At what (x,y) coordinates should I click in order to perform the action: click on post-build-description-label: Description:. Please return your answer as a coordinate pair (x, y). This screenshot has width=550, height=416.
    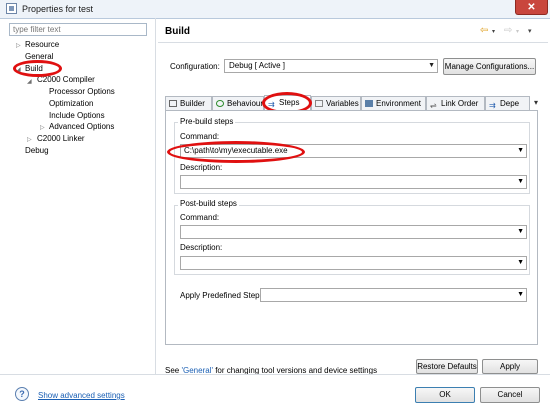
    Looking at the image, I should click on (201, 247).